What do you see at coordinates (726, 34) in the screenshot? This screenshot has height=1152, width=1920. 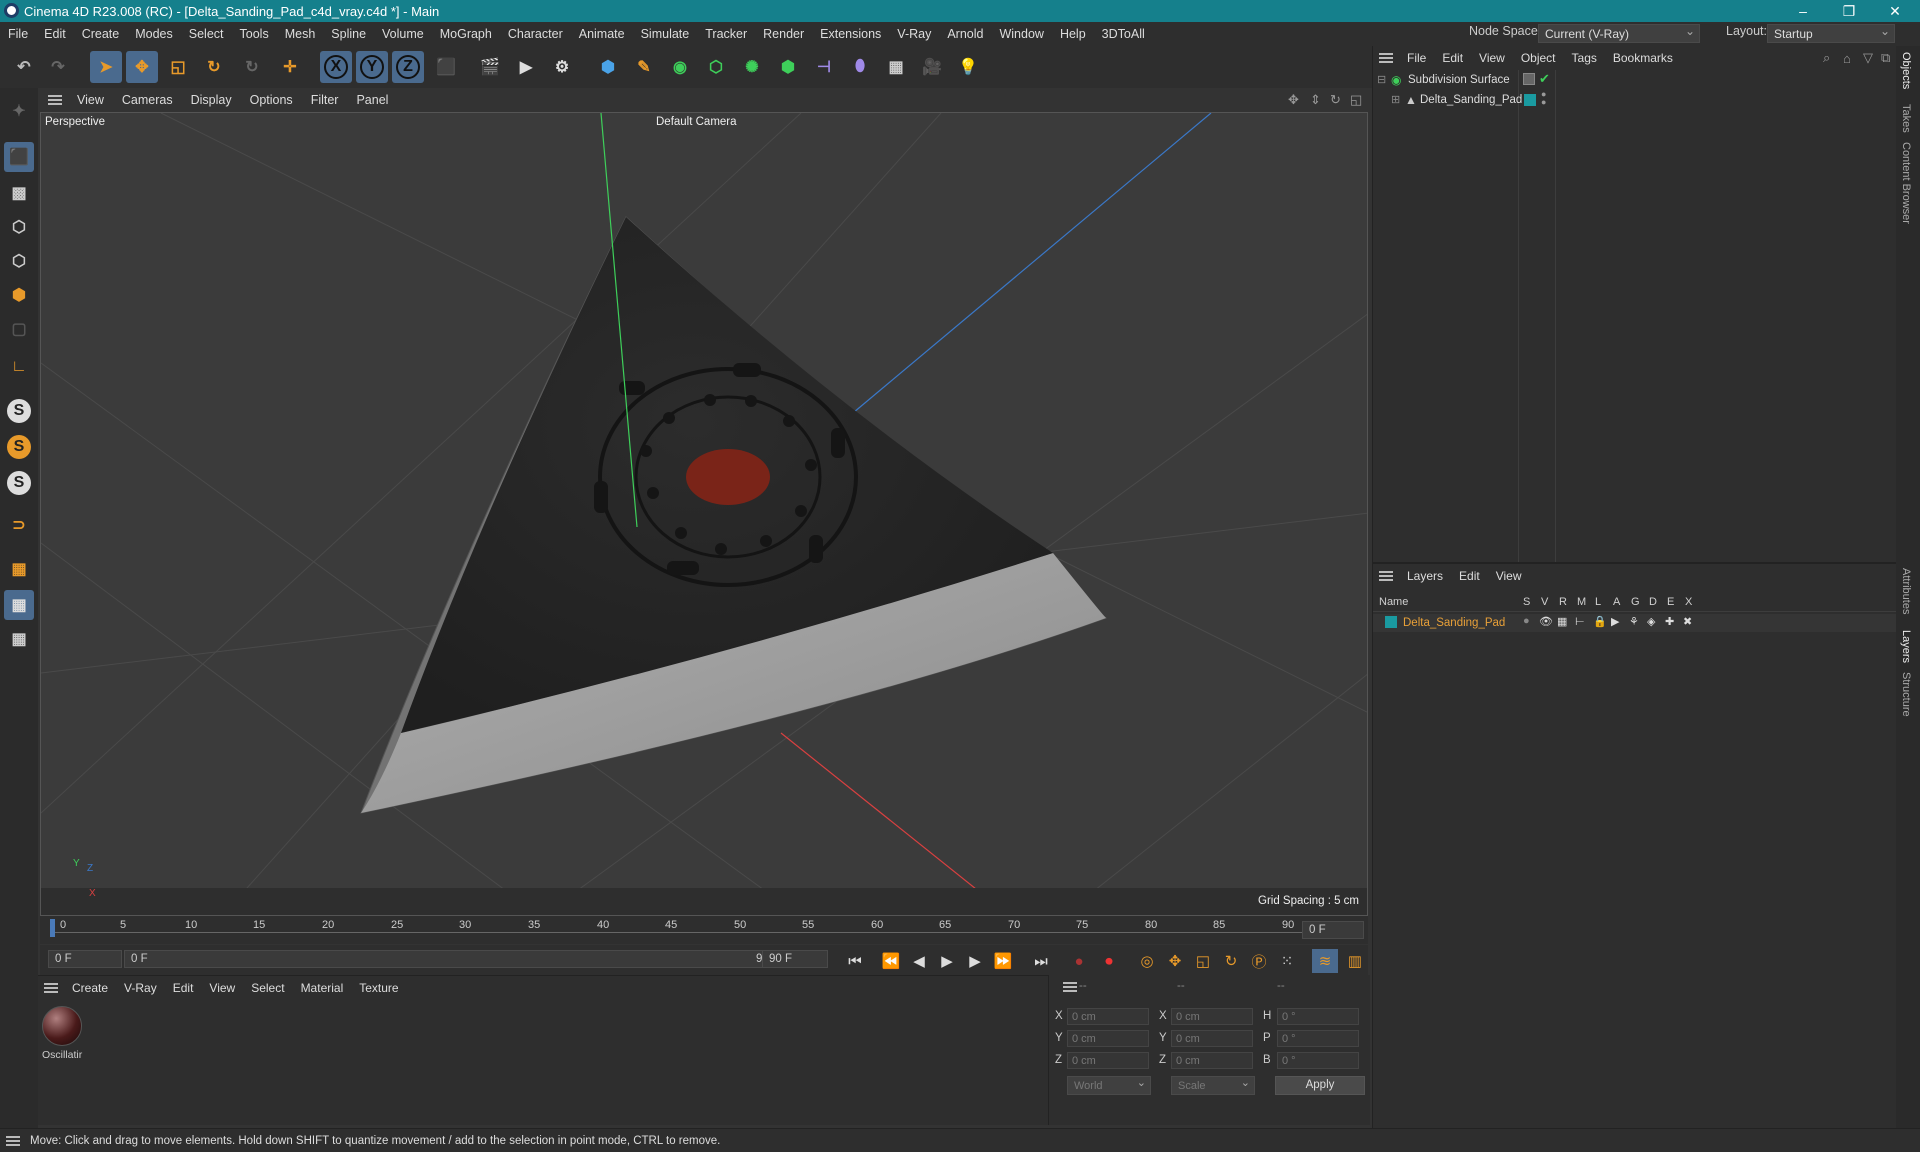 I see `menu-tracker: Tracker` at bounding box center [726, 34].